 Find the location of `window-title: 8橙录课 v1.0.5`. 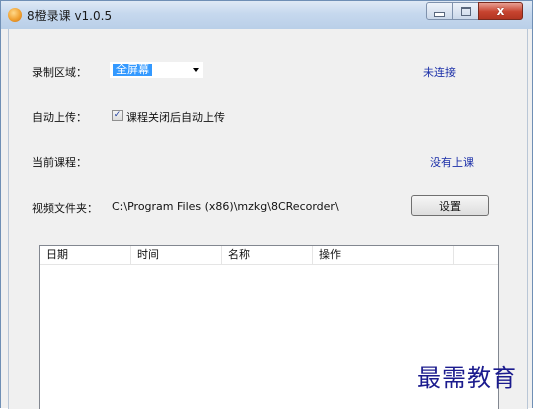

window-title: 8橙录课 v1.0.5 is located at coordinates (70, 16).